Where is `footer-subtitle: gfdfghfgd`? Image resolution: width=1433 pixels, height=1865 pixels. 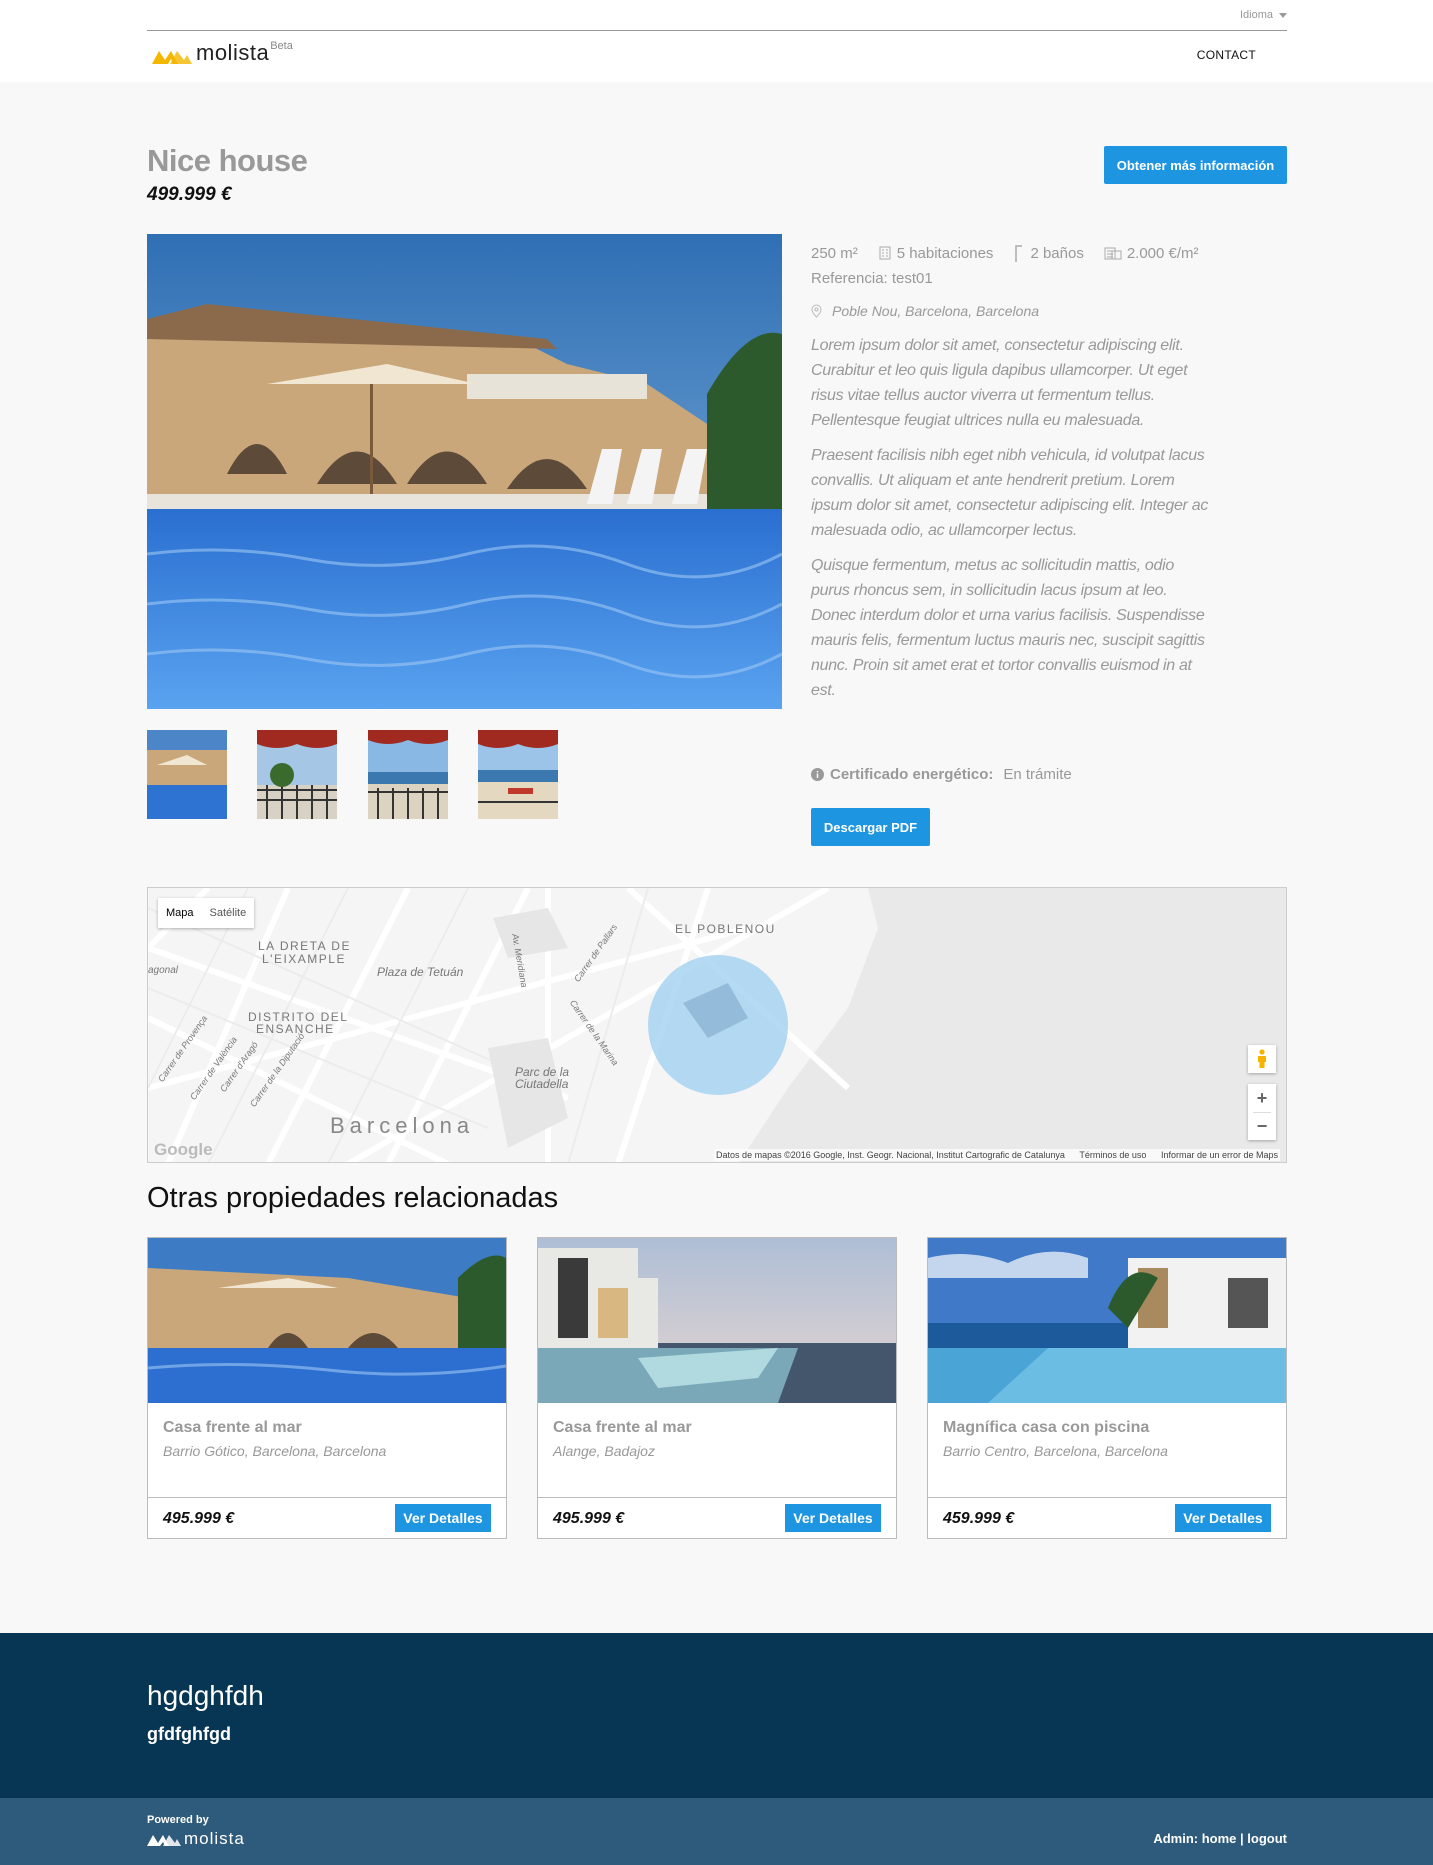
footer-subtitle: gfdfghfgd is located at coordinates (189, 1734).